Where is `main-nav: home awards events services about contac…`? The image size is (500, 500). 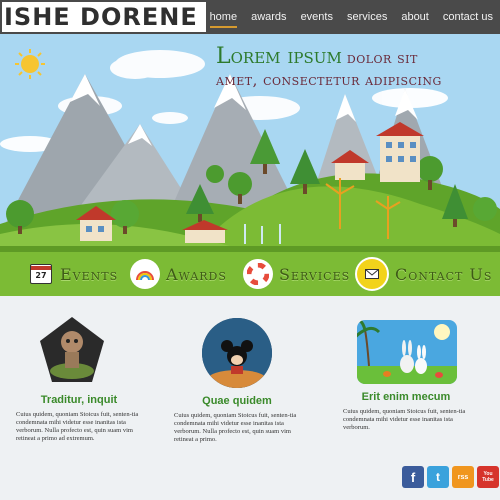
main-nav: home awards events services about contac… is located at coordinates (351, 17).